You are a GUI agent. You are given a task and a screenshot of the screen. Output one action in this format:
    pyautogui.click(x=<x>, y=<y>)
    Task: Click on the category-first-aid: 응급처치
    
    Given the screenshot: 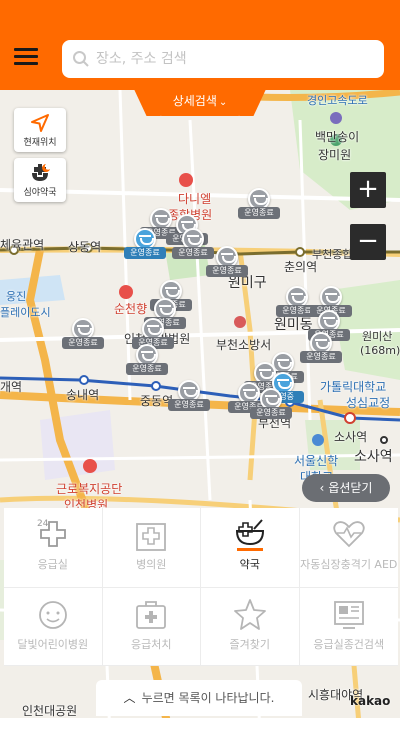 What is the action you would take?
    pyautogui.click(x=151, y=627)
    